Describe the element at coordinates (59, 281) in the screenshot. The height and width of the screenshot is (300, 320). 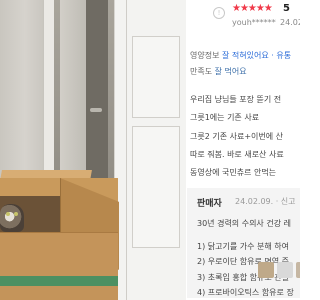
I see `photo-box-tape` at that location.